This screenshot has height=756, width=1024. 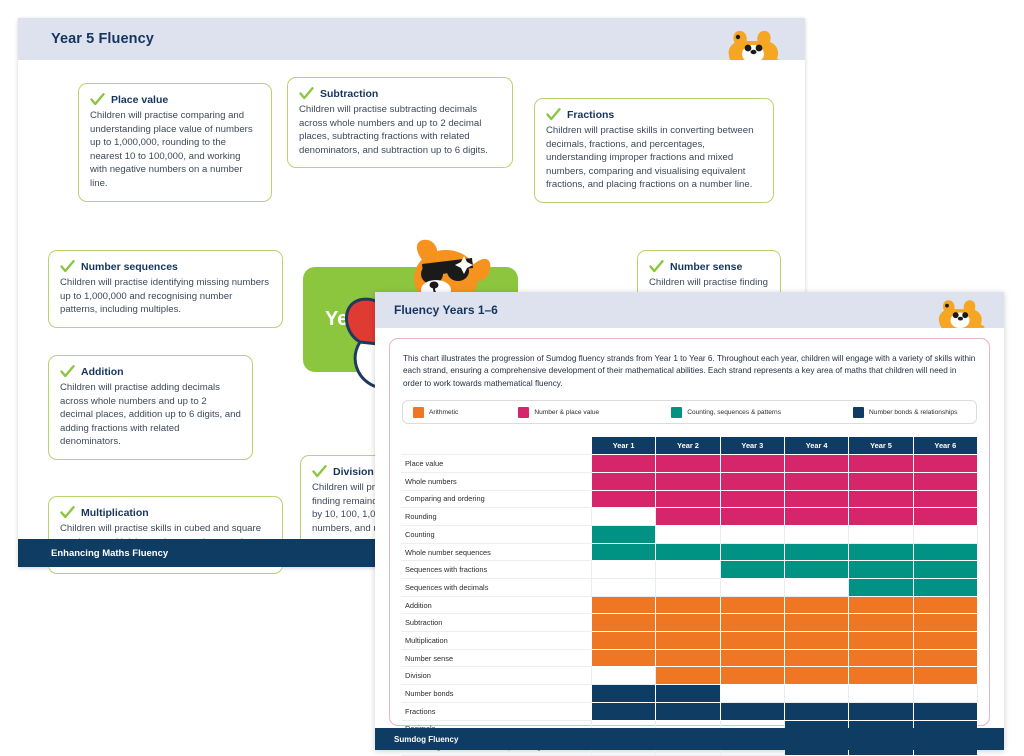 I want to click on table-row: Sequences with decimals, so click(x=690, y=587).